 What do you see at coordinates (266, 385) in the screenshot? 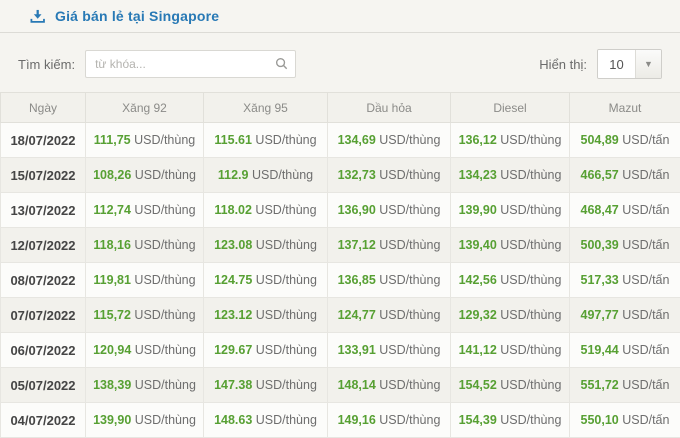
I see `price-cell: 147.38 USD/thùng` at bounding box center [266, 385].